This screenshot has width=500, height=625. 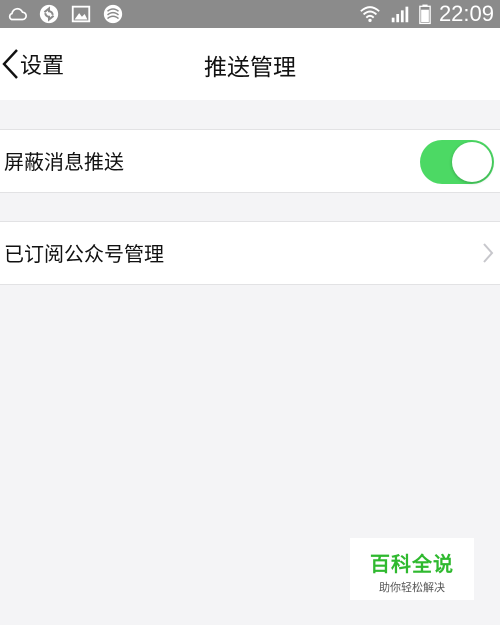 What do you see at coordinates (250, 253) in the screenshot?
I see `settings-row-subscriptions: 已订阅公众号管理` at bounding box center [250, 253].